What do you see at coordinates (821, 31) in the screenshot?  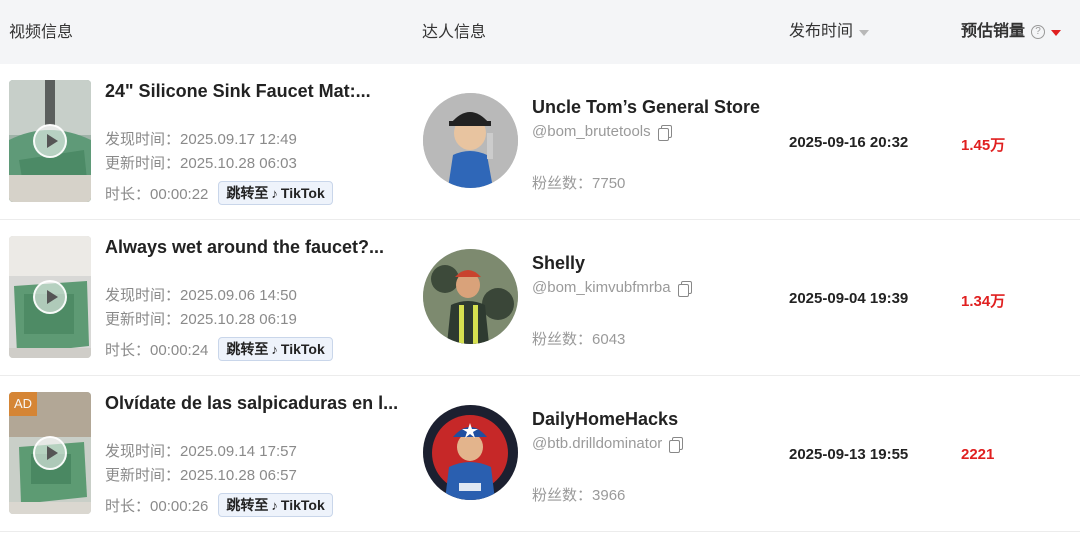 I see `publish-time-label: 发布时间` at bounding box center [821, 31].